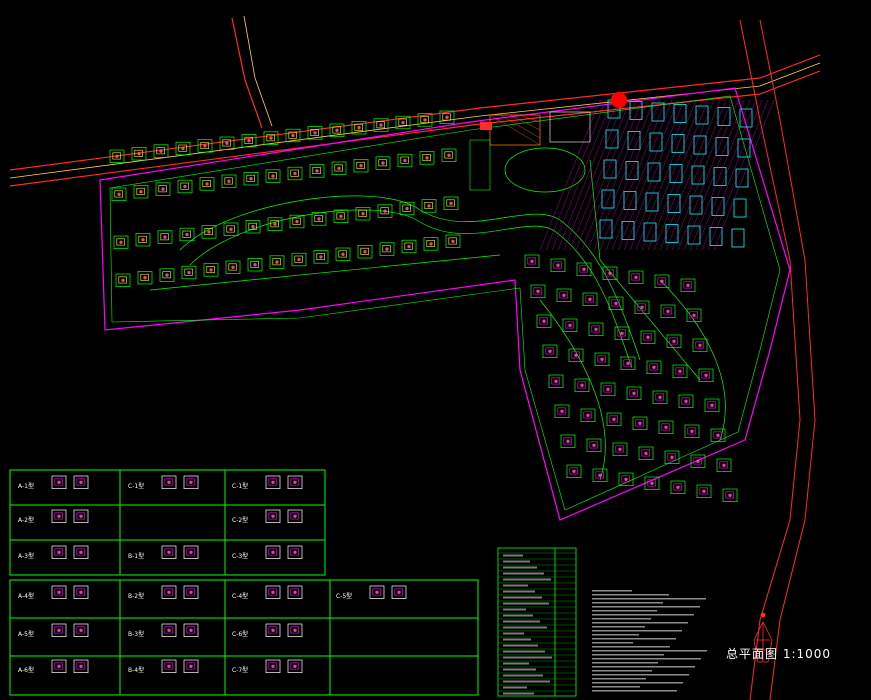 The width and height of the screenshot is (871, 700). I want to click on drawing-title: 总平面图 1:1000, so click(779, 654).